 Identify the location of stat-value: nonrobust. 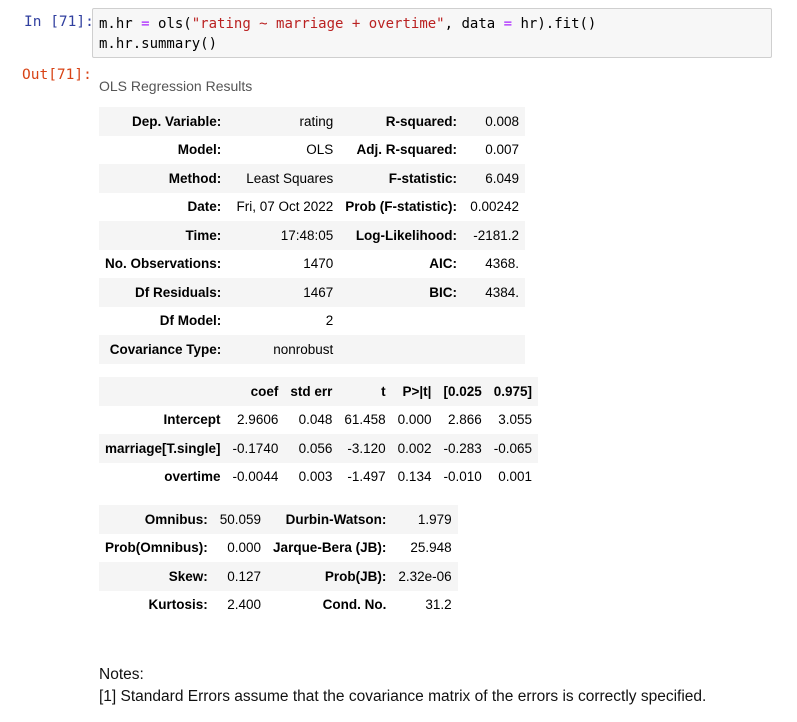
(283, 349).